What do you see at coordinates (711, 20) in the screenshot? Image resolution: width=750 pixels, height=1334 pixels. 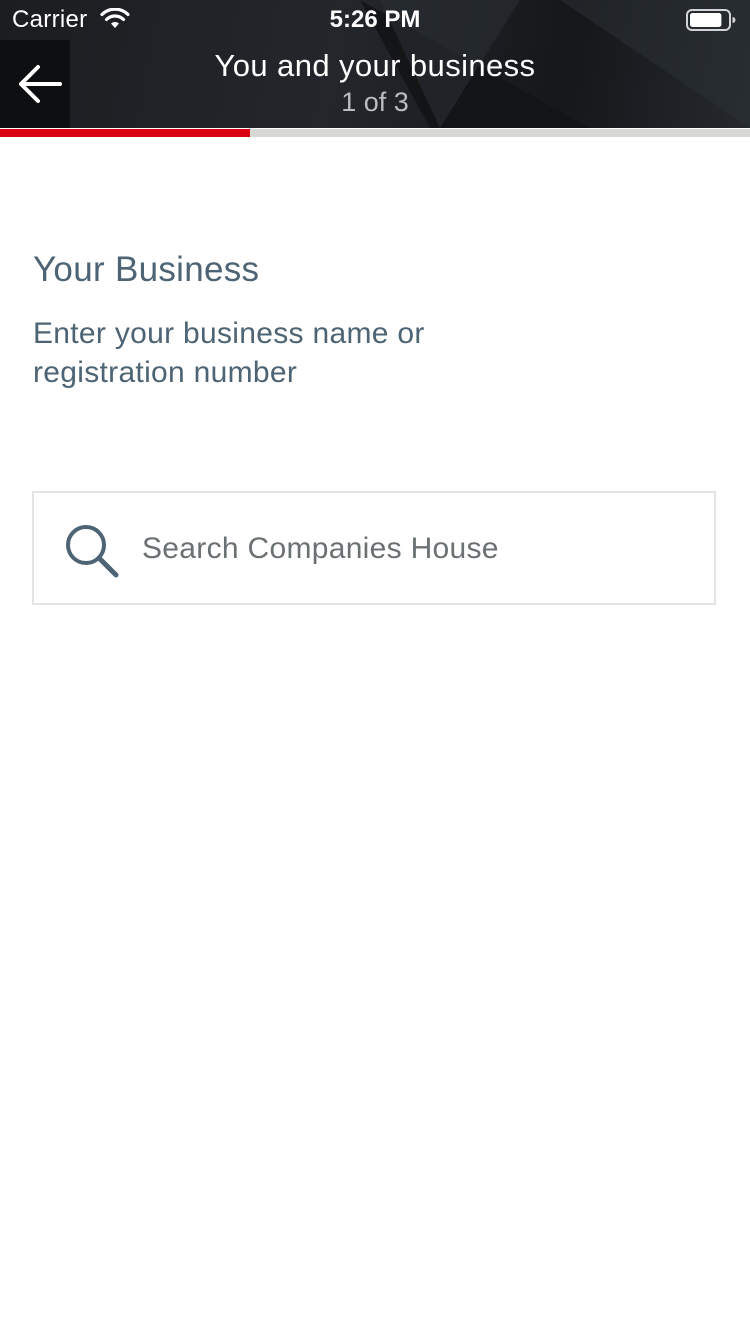 I see `battery-icon` at bounding box center [711, 20].